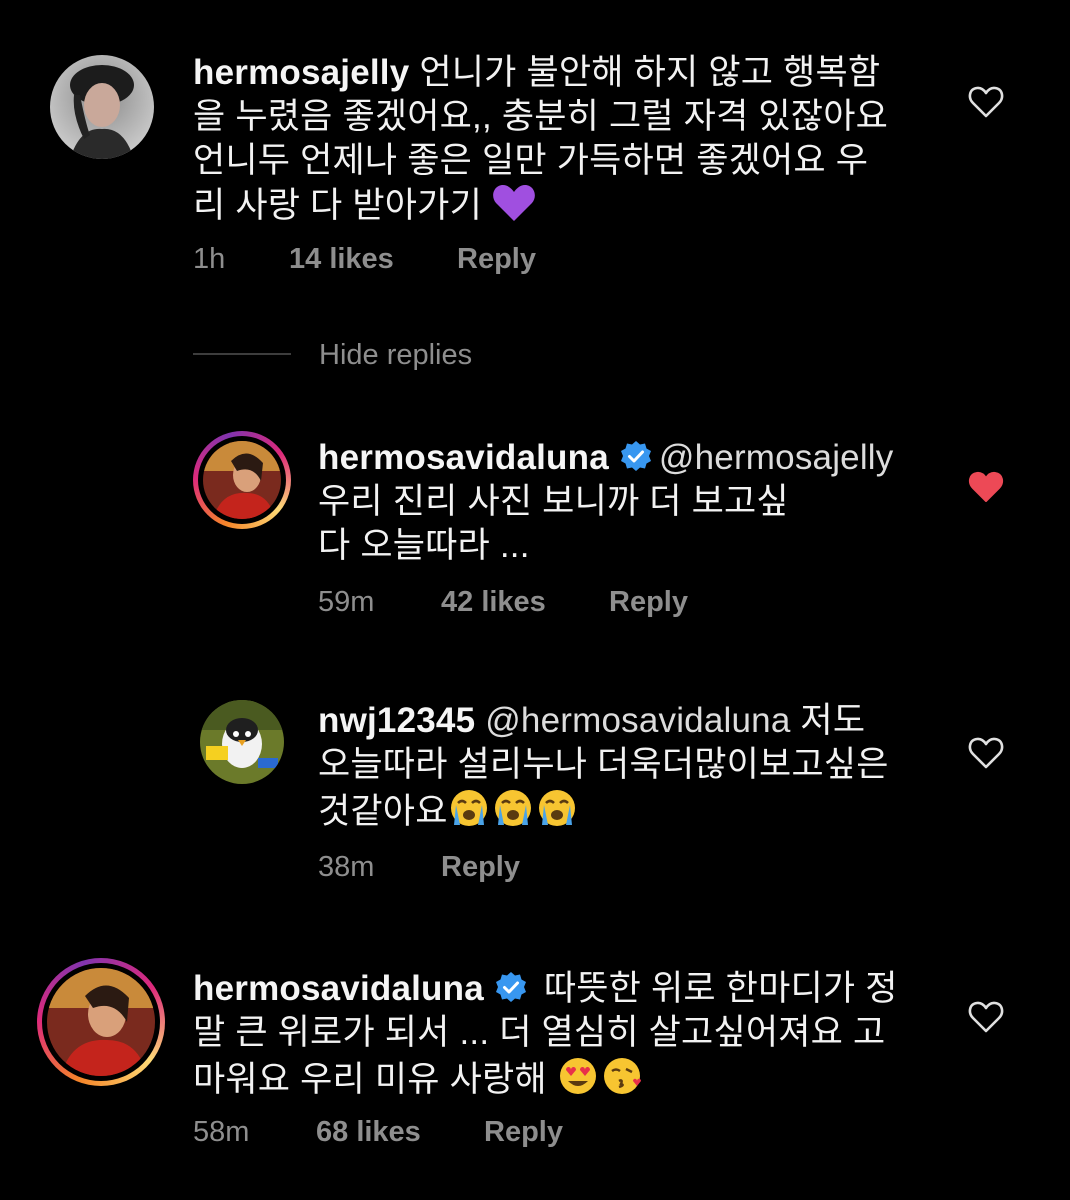 Image resolution: width=1070 pixels, height=1200 pixels. Describe the element at coordinates (221, 1132) in the screenshot. I see `timestamp: 58m` at that location.